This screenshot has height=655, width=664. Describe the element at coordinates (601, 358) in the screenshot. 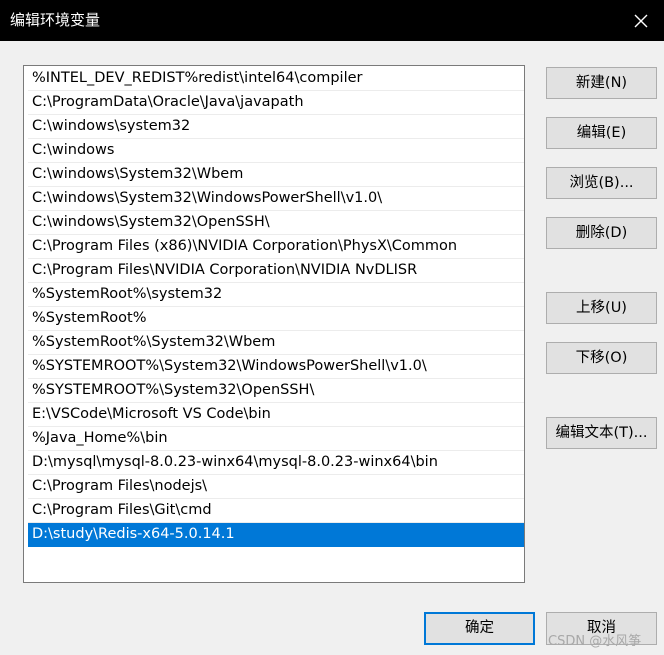

I see `move-down-button: 下移(O)` at that location.